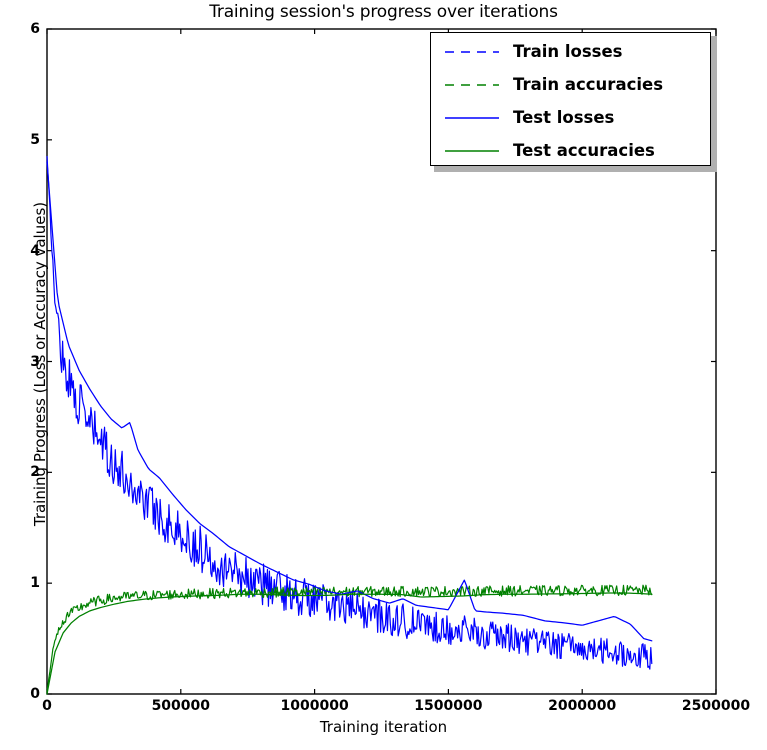 This screenshot has height=750, width=767. I want to click on legend-label: Test accuracies, so click(584, 150).